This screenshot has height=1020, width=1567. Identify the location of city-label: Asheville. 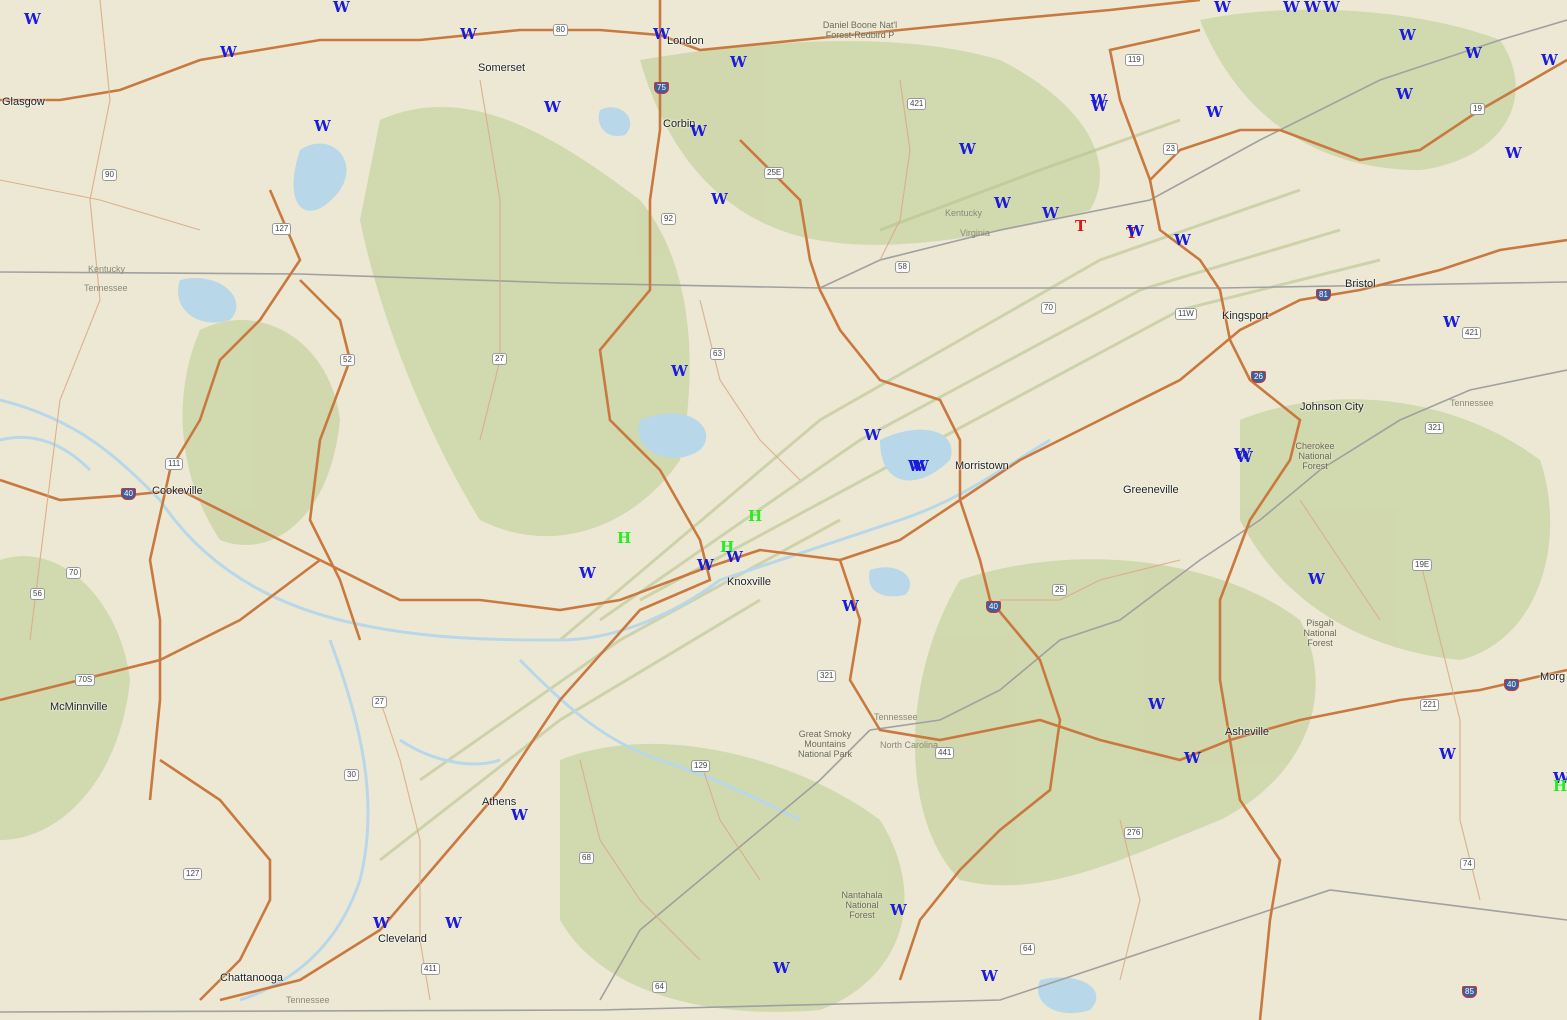
(1247, 732).